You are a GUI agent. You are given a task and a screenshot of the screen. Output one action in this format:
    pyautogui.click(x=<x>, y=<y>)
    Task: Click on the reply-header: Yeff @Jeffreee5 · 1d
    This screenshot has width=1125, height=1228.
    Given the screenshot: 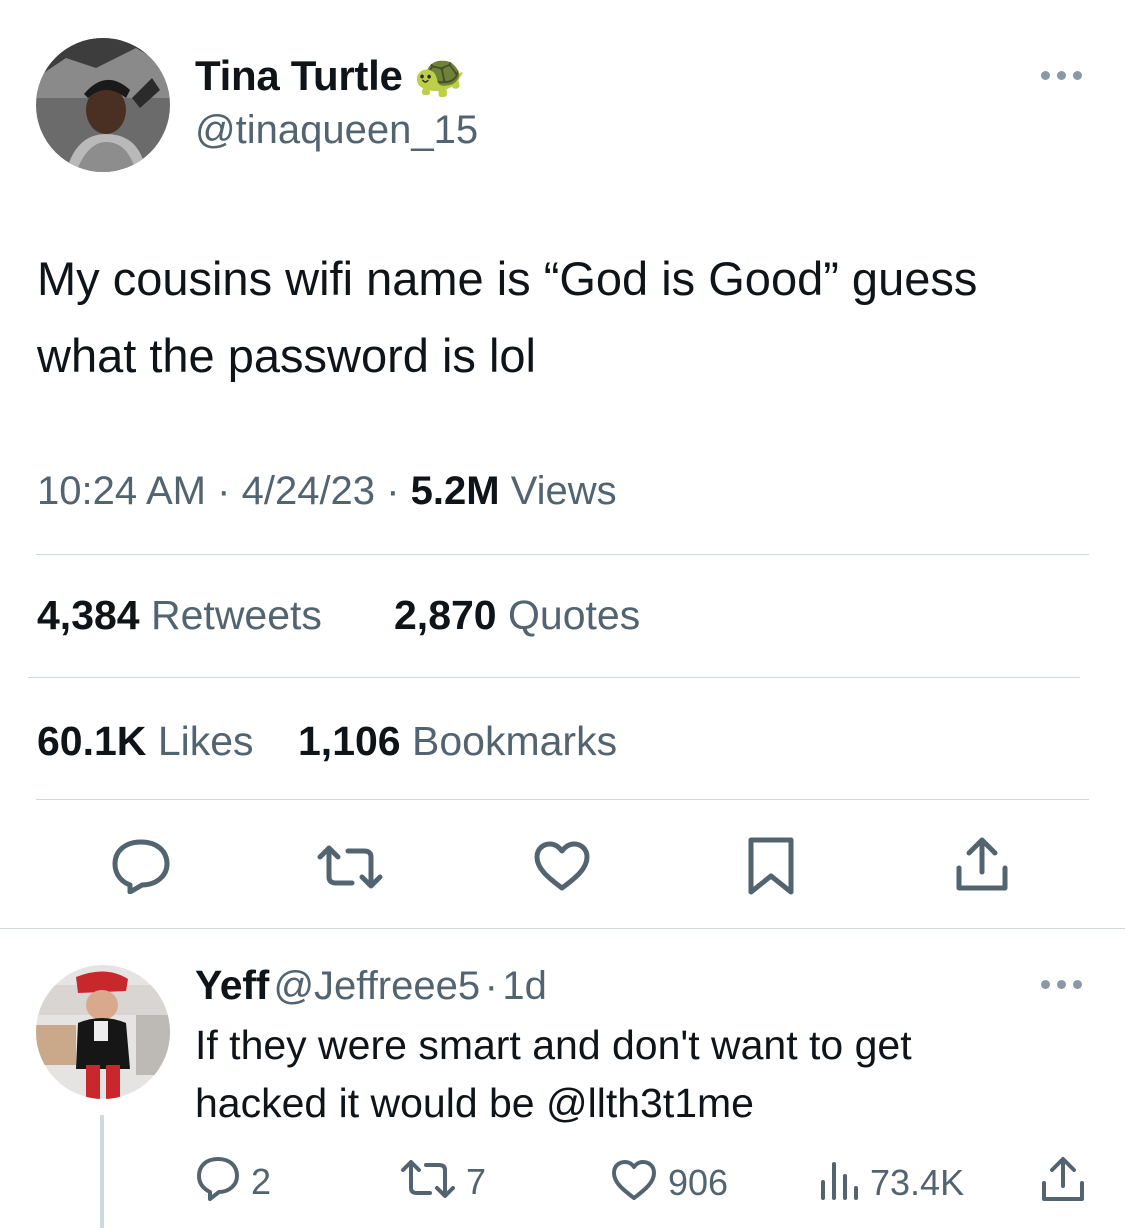 What is the action you would take?
    pyautogui.click(x=371, y=985)
    